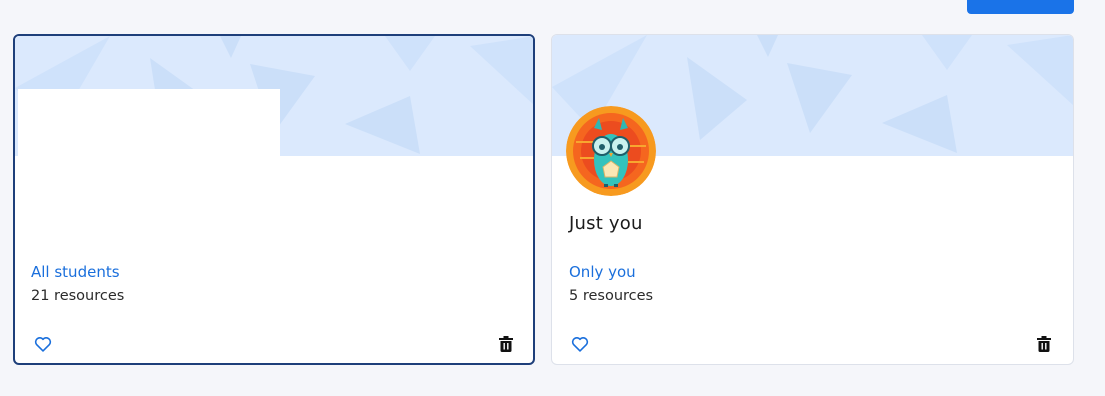  What do you see at coordinates (149, 123) in the screenshot?
I see `thumbnail-placeholder` at bounding box center [149, 123].